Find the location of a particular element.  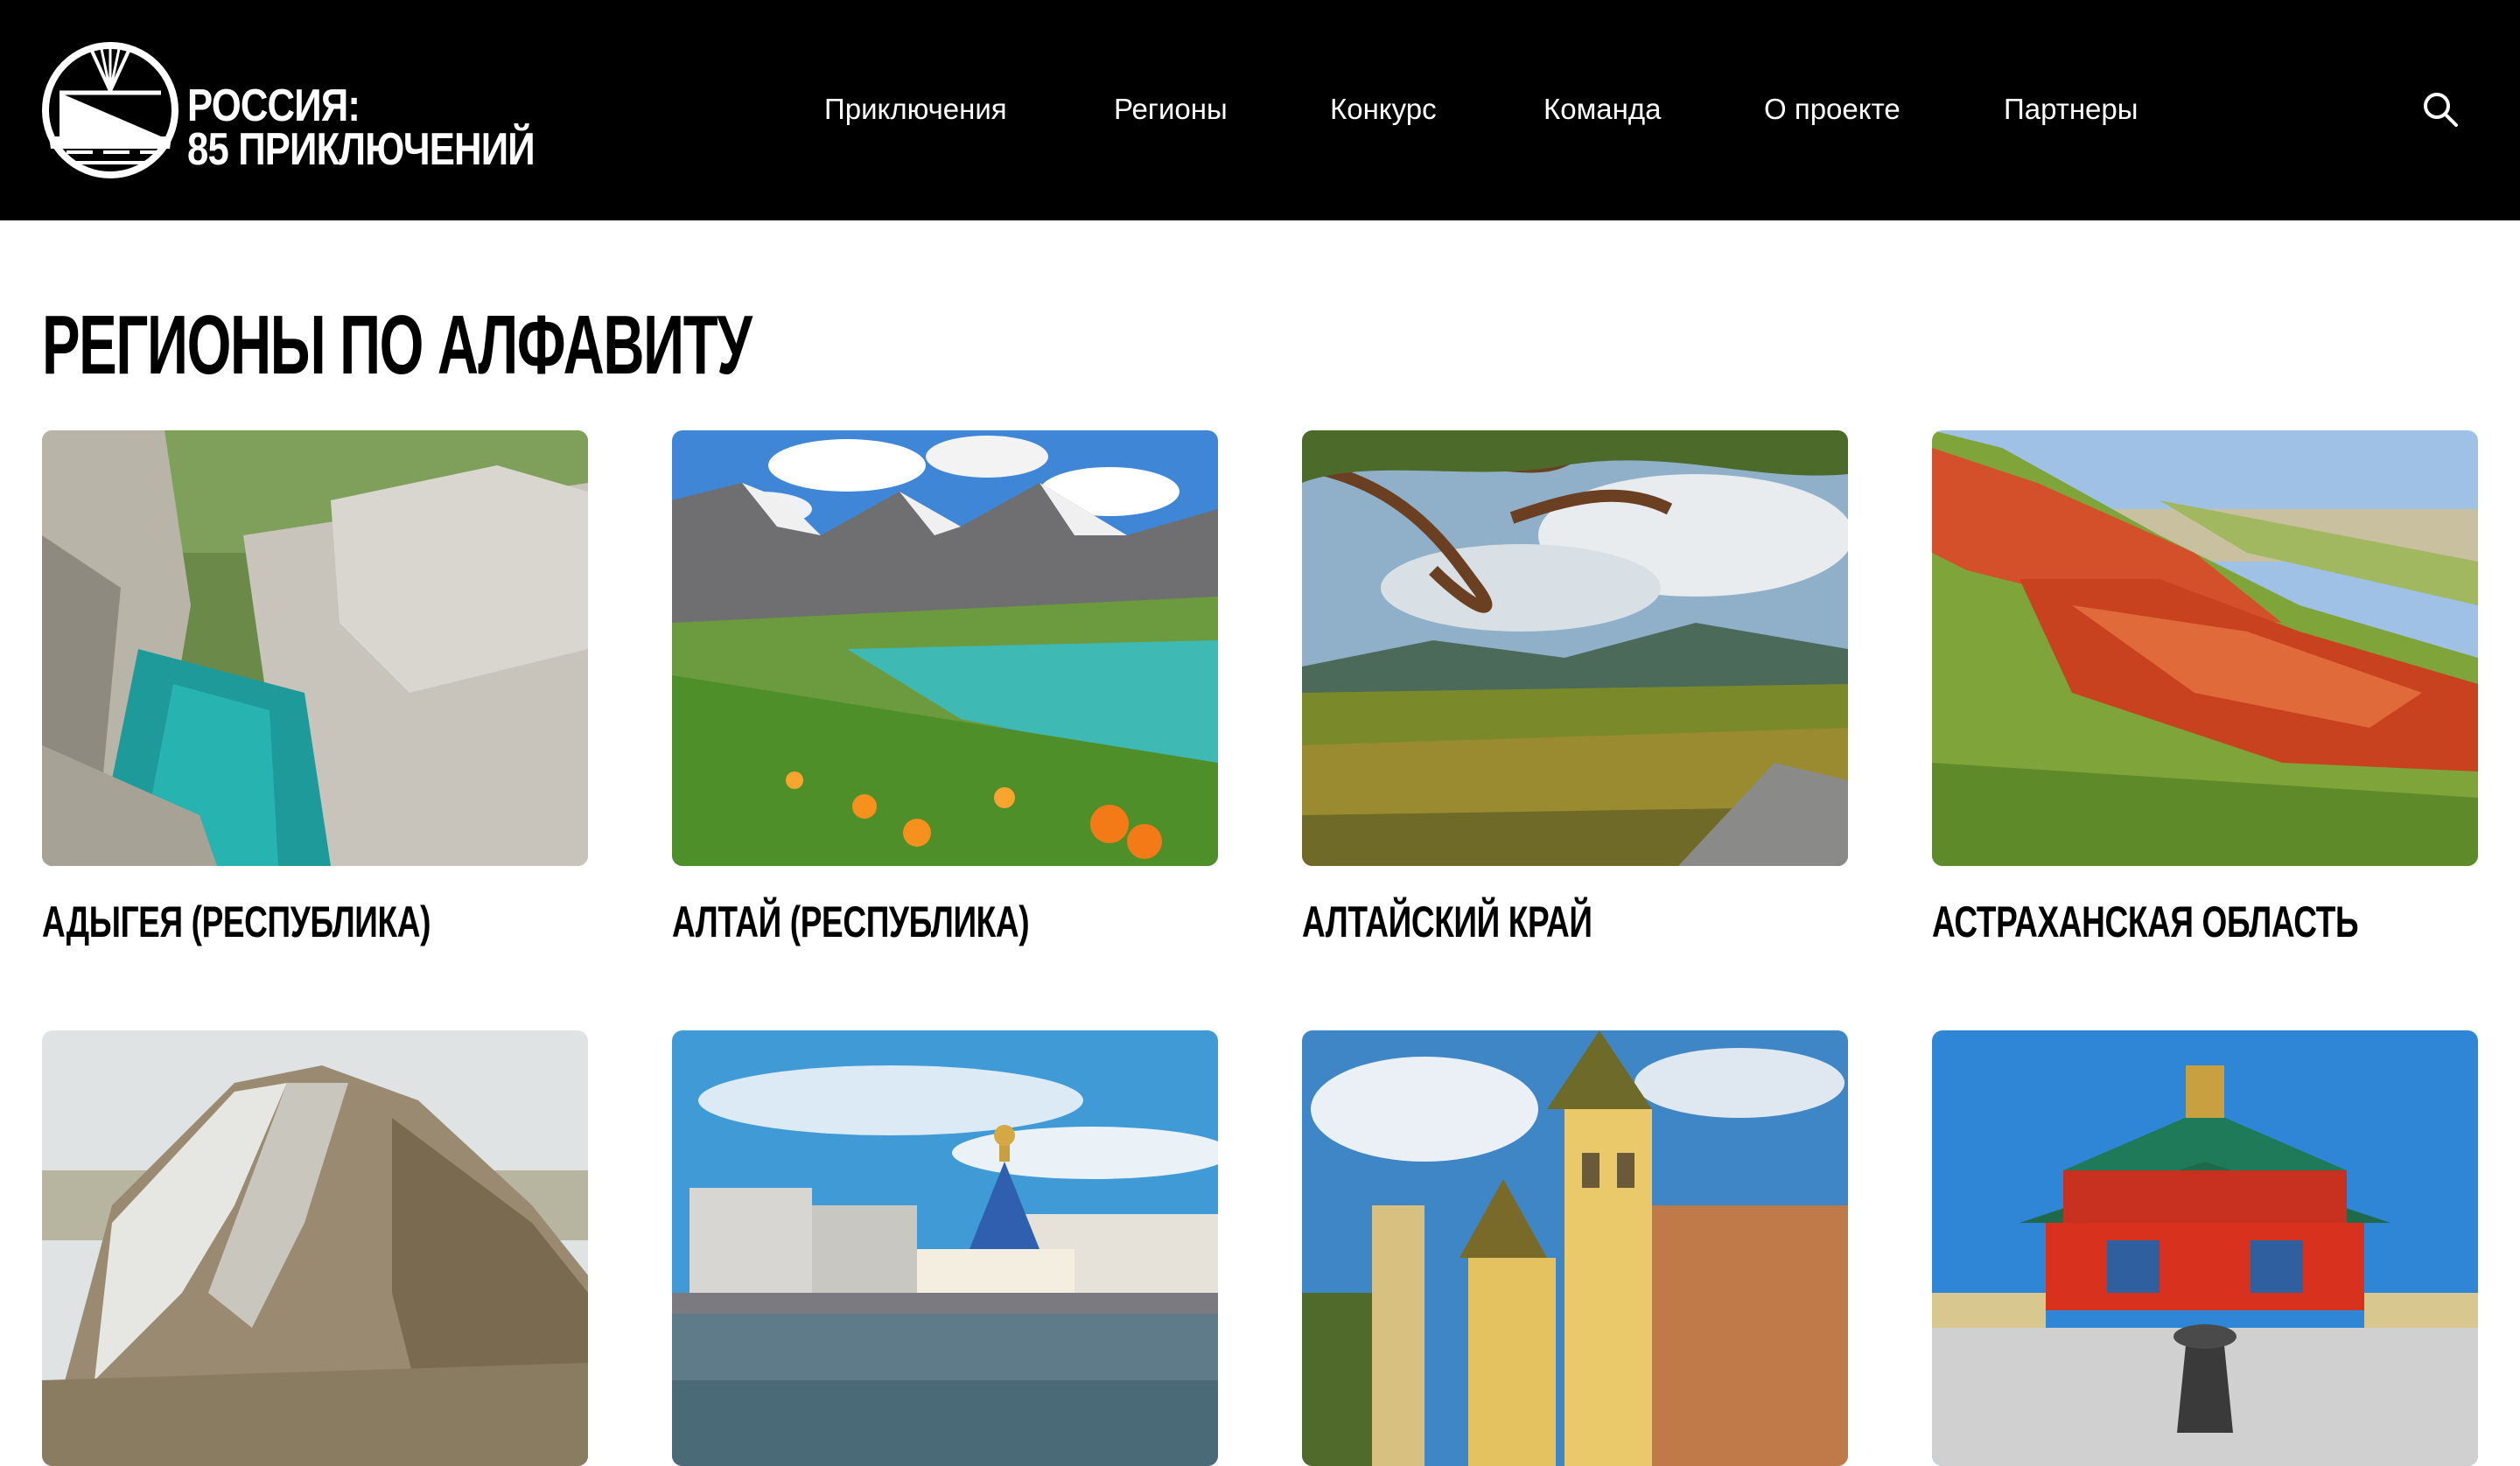

nav-item-contest: Конкурс is located at coordinates (1383, 109).